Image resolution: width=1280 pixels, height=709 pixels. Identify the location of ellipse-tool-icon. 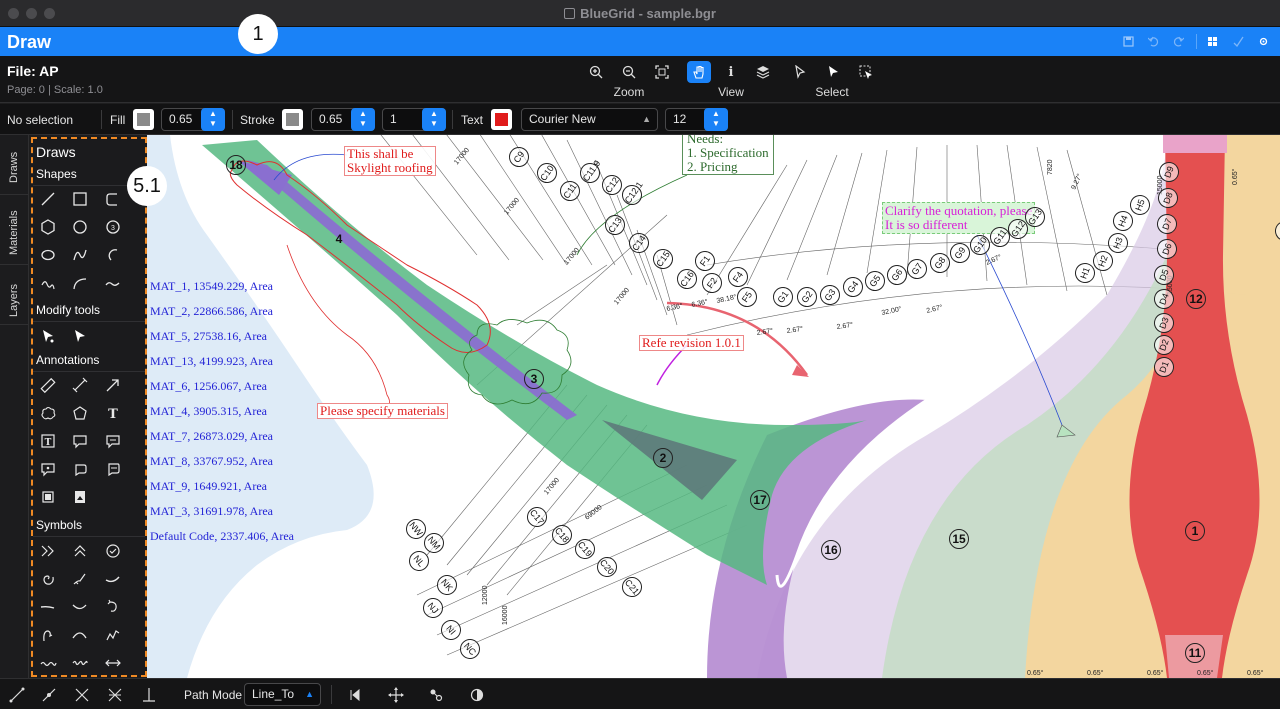
(48, 255).